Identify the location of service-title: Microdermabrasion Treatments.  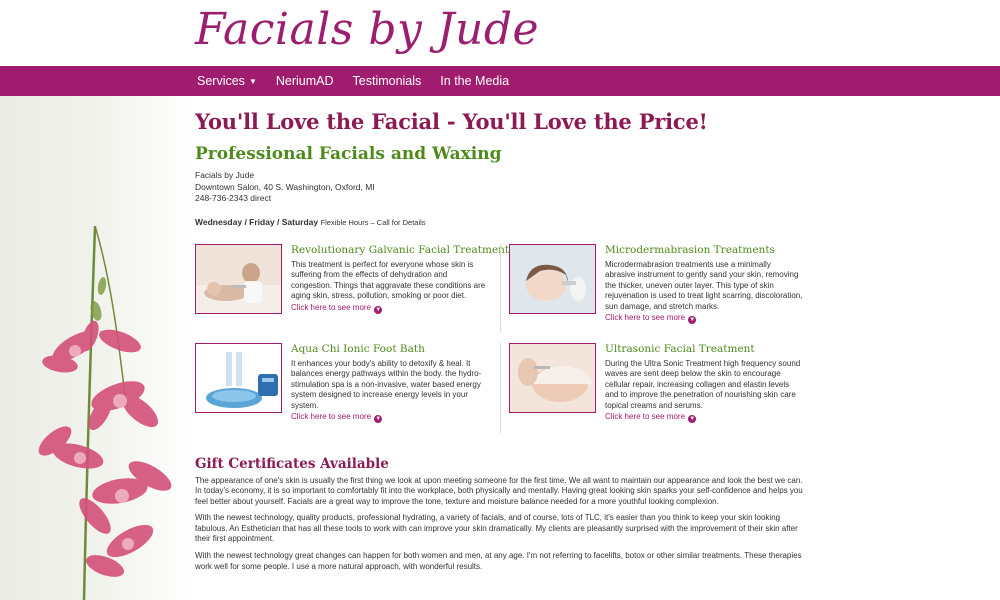
(690, 249).